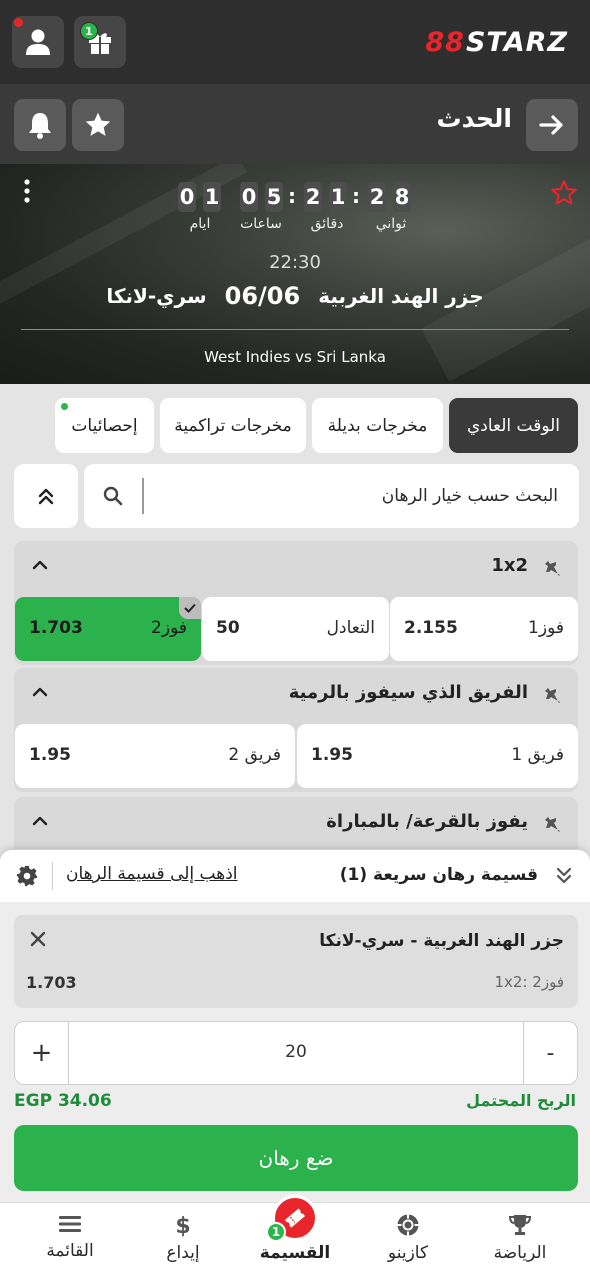 The width and height of the screenshot is (590, 1280). Describe the element at coordinates (402, 197) in the screenshot. I see `countdown-seconds-digit: 8` at that location.